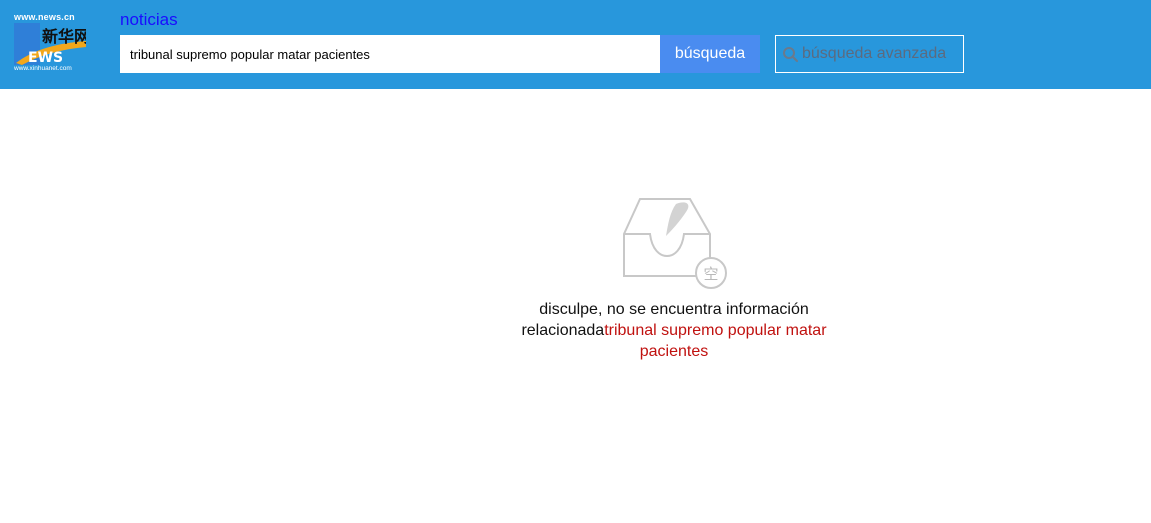 Image resolution: width=1151 pixels, height=523 pixels. I want to click on empty-badge-char: 空, so click(710, 274).